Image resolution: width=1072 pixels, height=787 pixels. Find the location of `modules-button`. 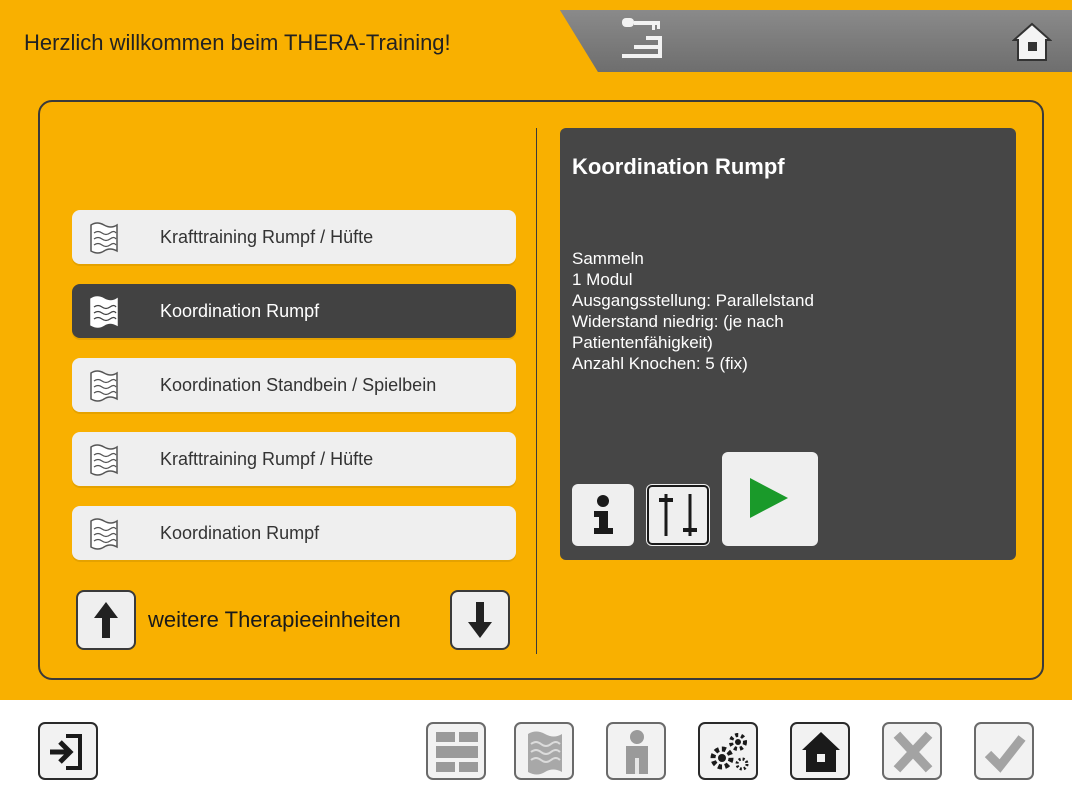

modules-button is located at coordinates (456, 751).